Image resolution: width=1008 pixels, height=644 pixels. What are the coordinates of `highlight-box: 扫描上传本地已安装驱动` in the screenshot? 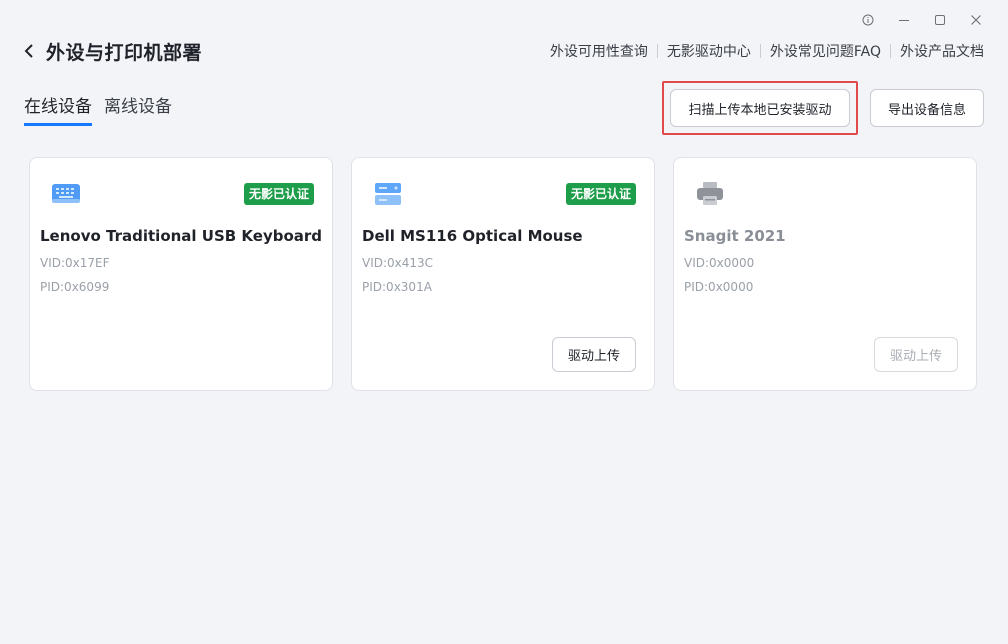 It's located at (760, 108).